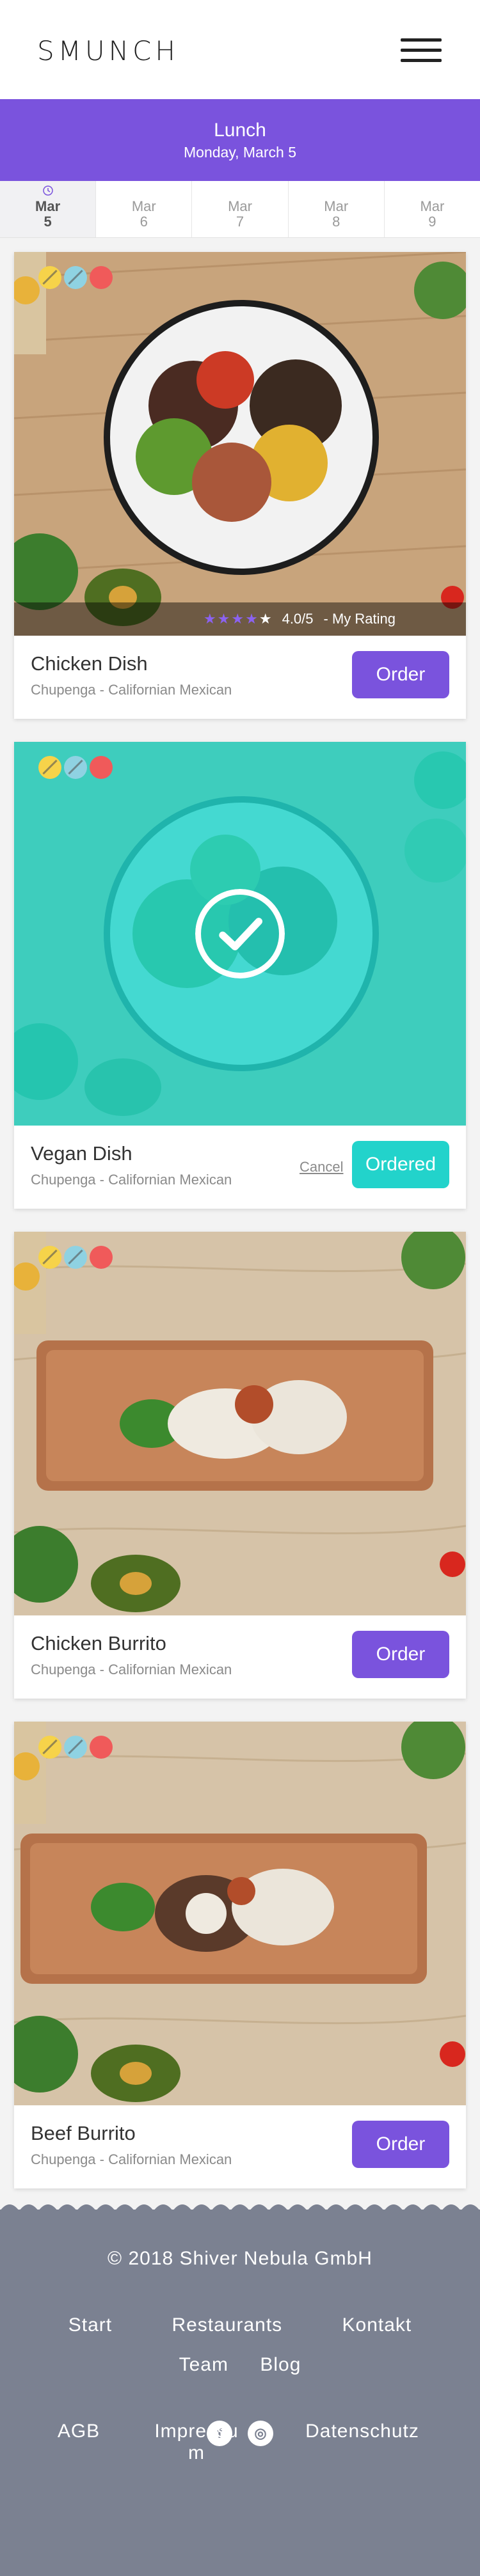 The image size is (480, 2576). Describe the element at coordinates (377, 2325) in the screenshot. I see `footer-link-kontakt: Kontakt` at that location.